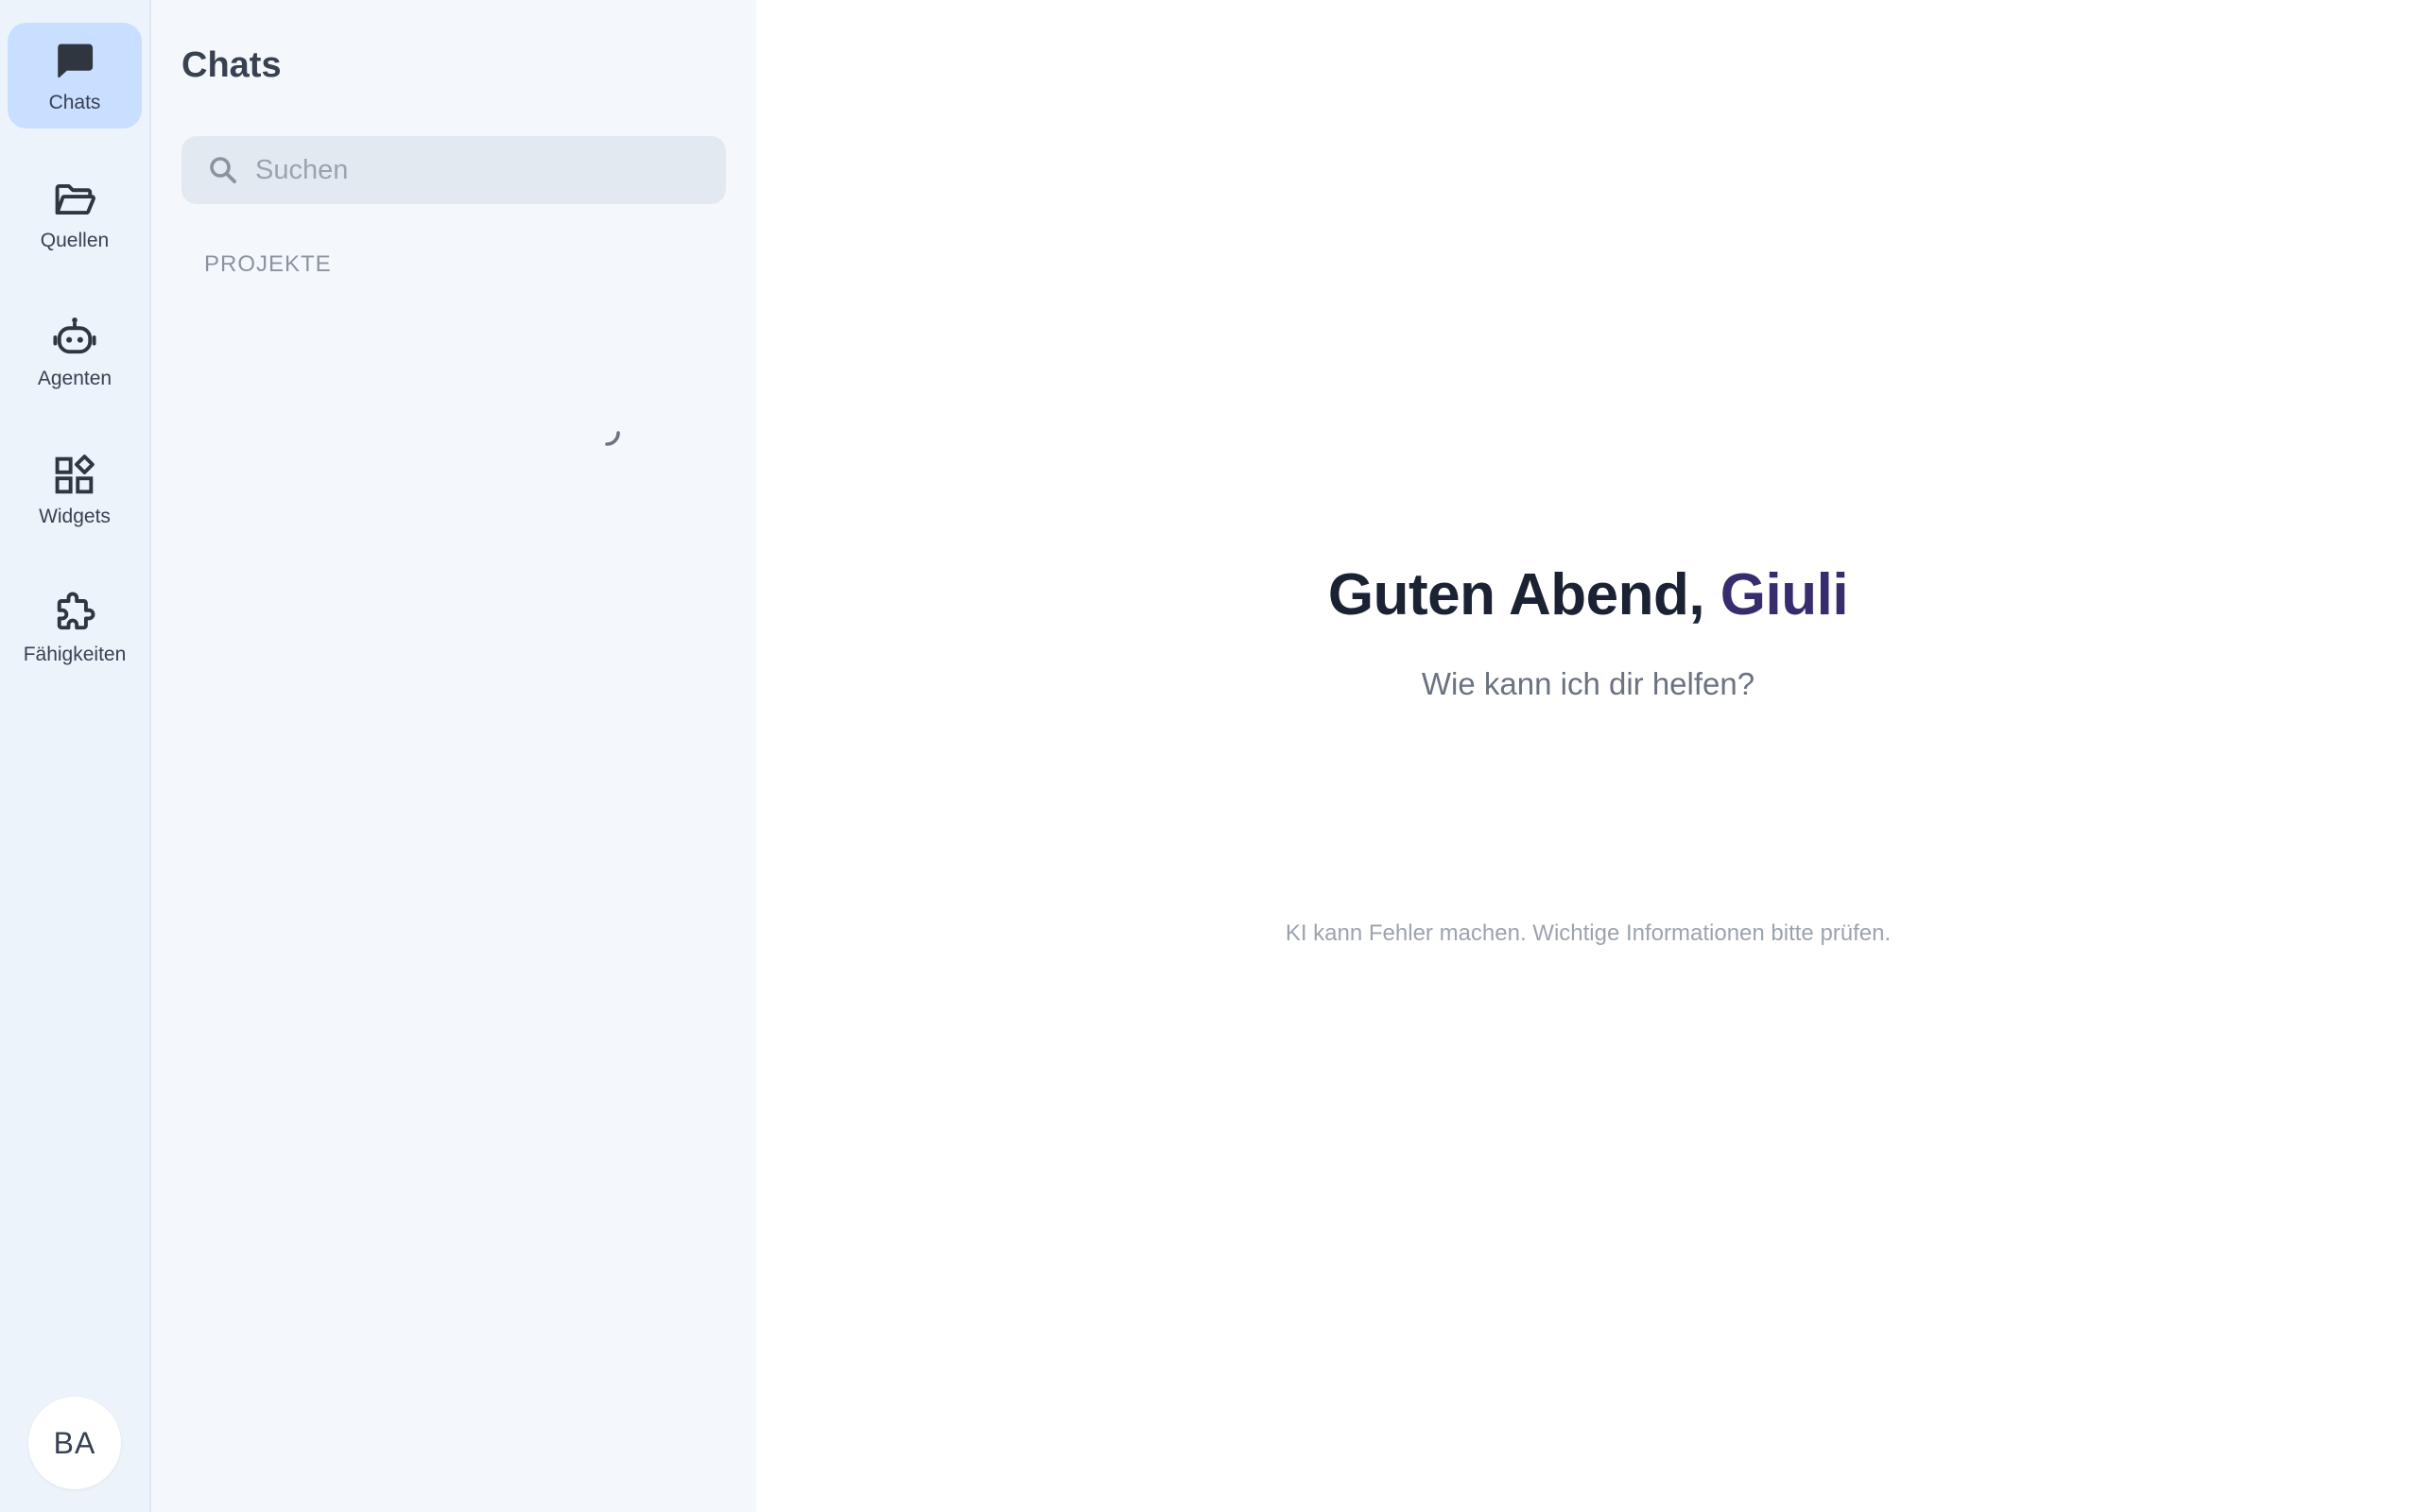 The width and height of the screenshot is (2420, 1512). I want to click on rail-label-chats: Chats, so click(74, 102).